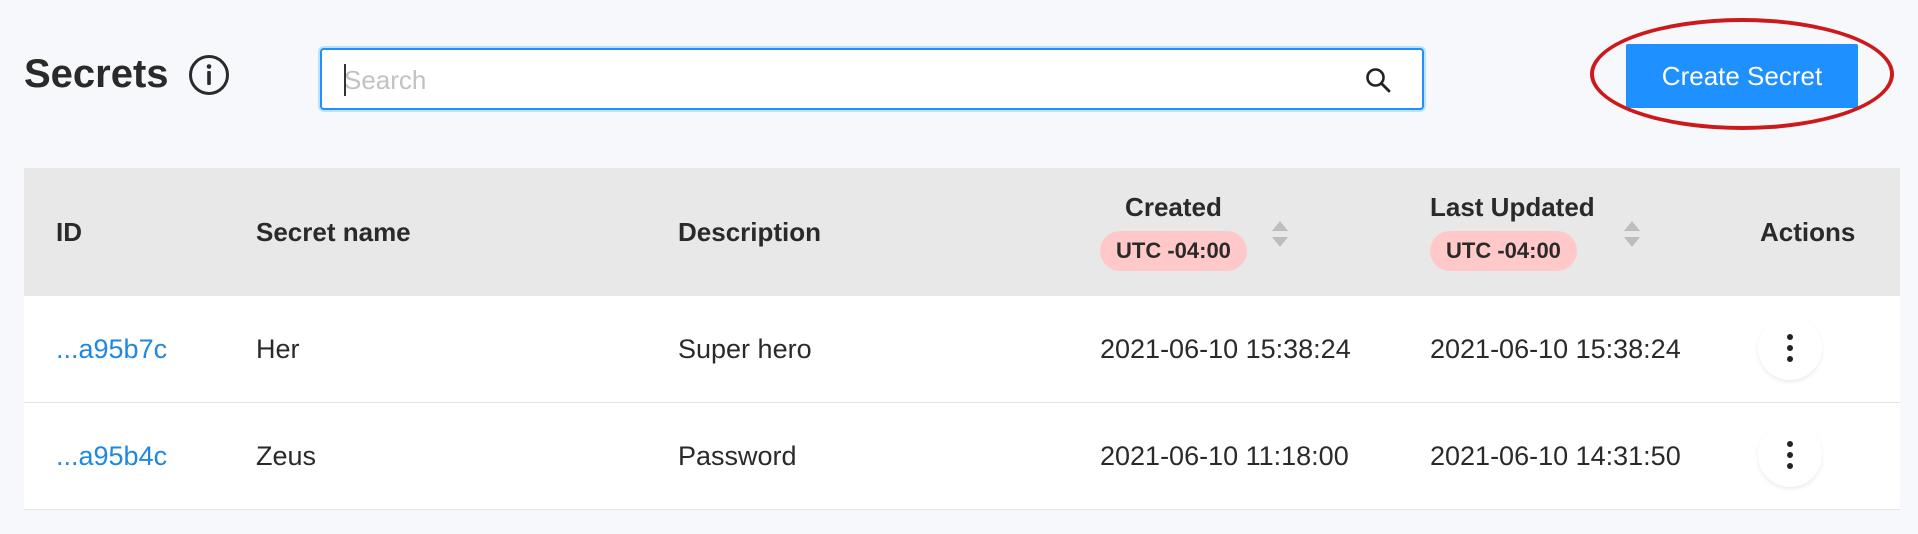  Describe the element at coordinates (737, 455) in the screenshot. I see `description-cell: Password` at that location.